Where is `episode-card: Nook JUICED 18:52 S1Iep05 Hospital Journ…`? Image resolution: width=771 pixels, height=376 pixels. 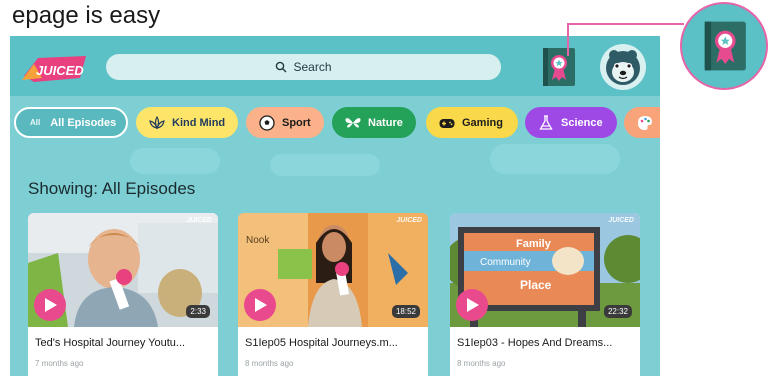 episode-card: Nook JUICED 18:52 S1Iep05 Hospital Journ… is located at coordinates (333, 294).